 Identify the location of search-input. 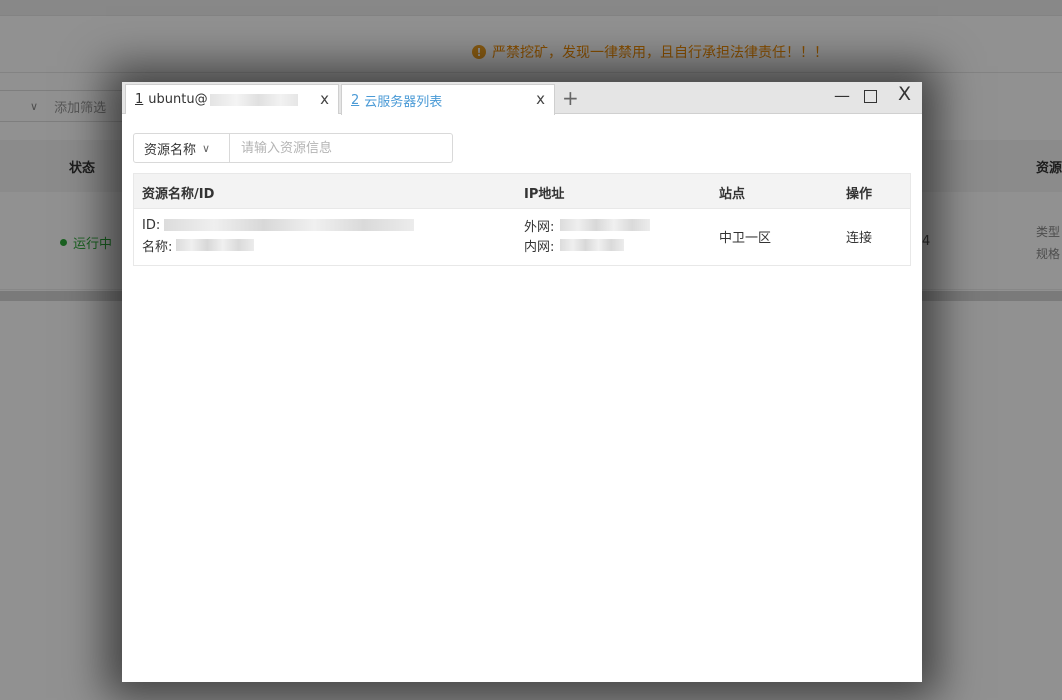
(341, 148).